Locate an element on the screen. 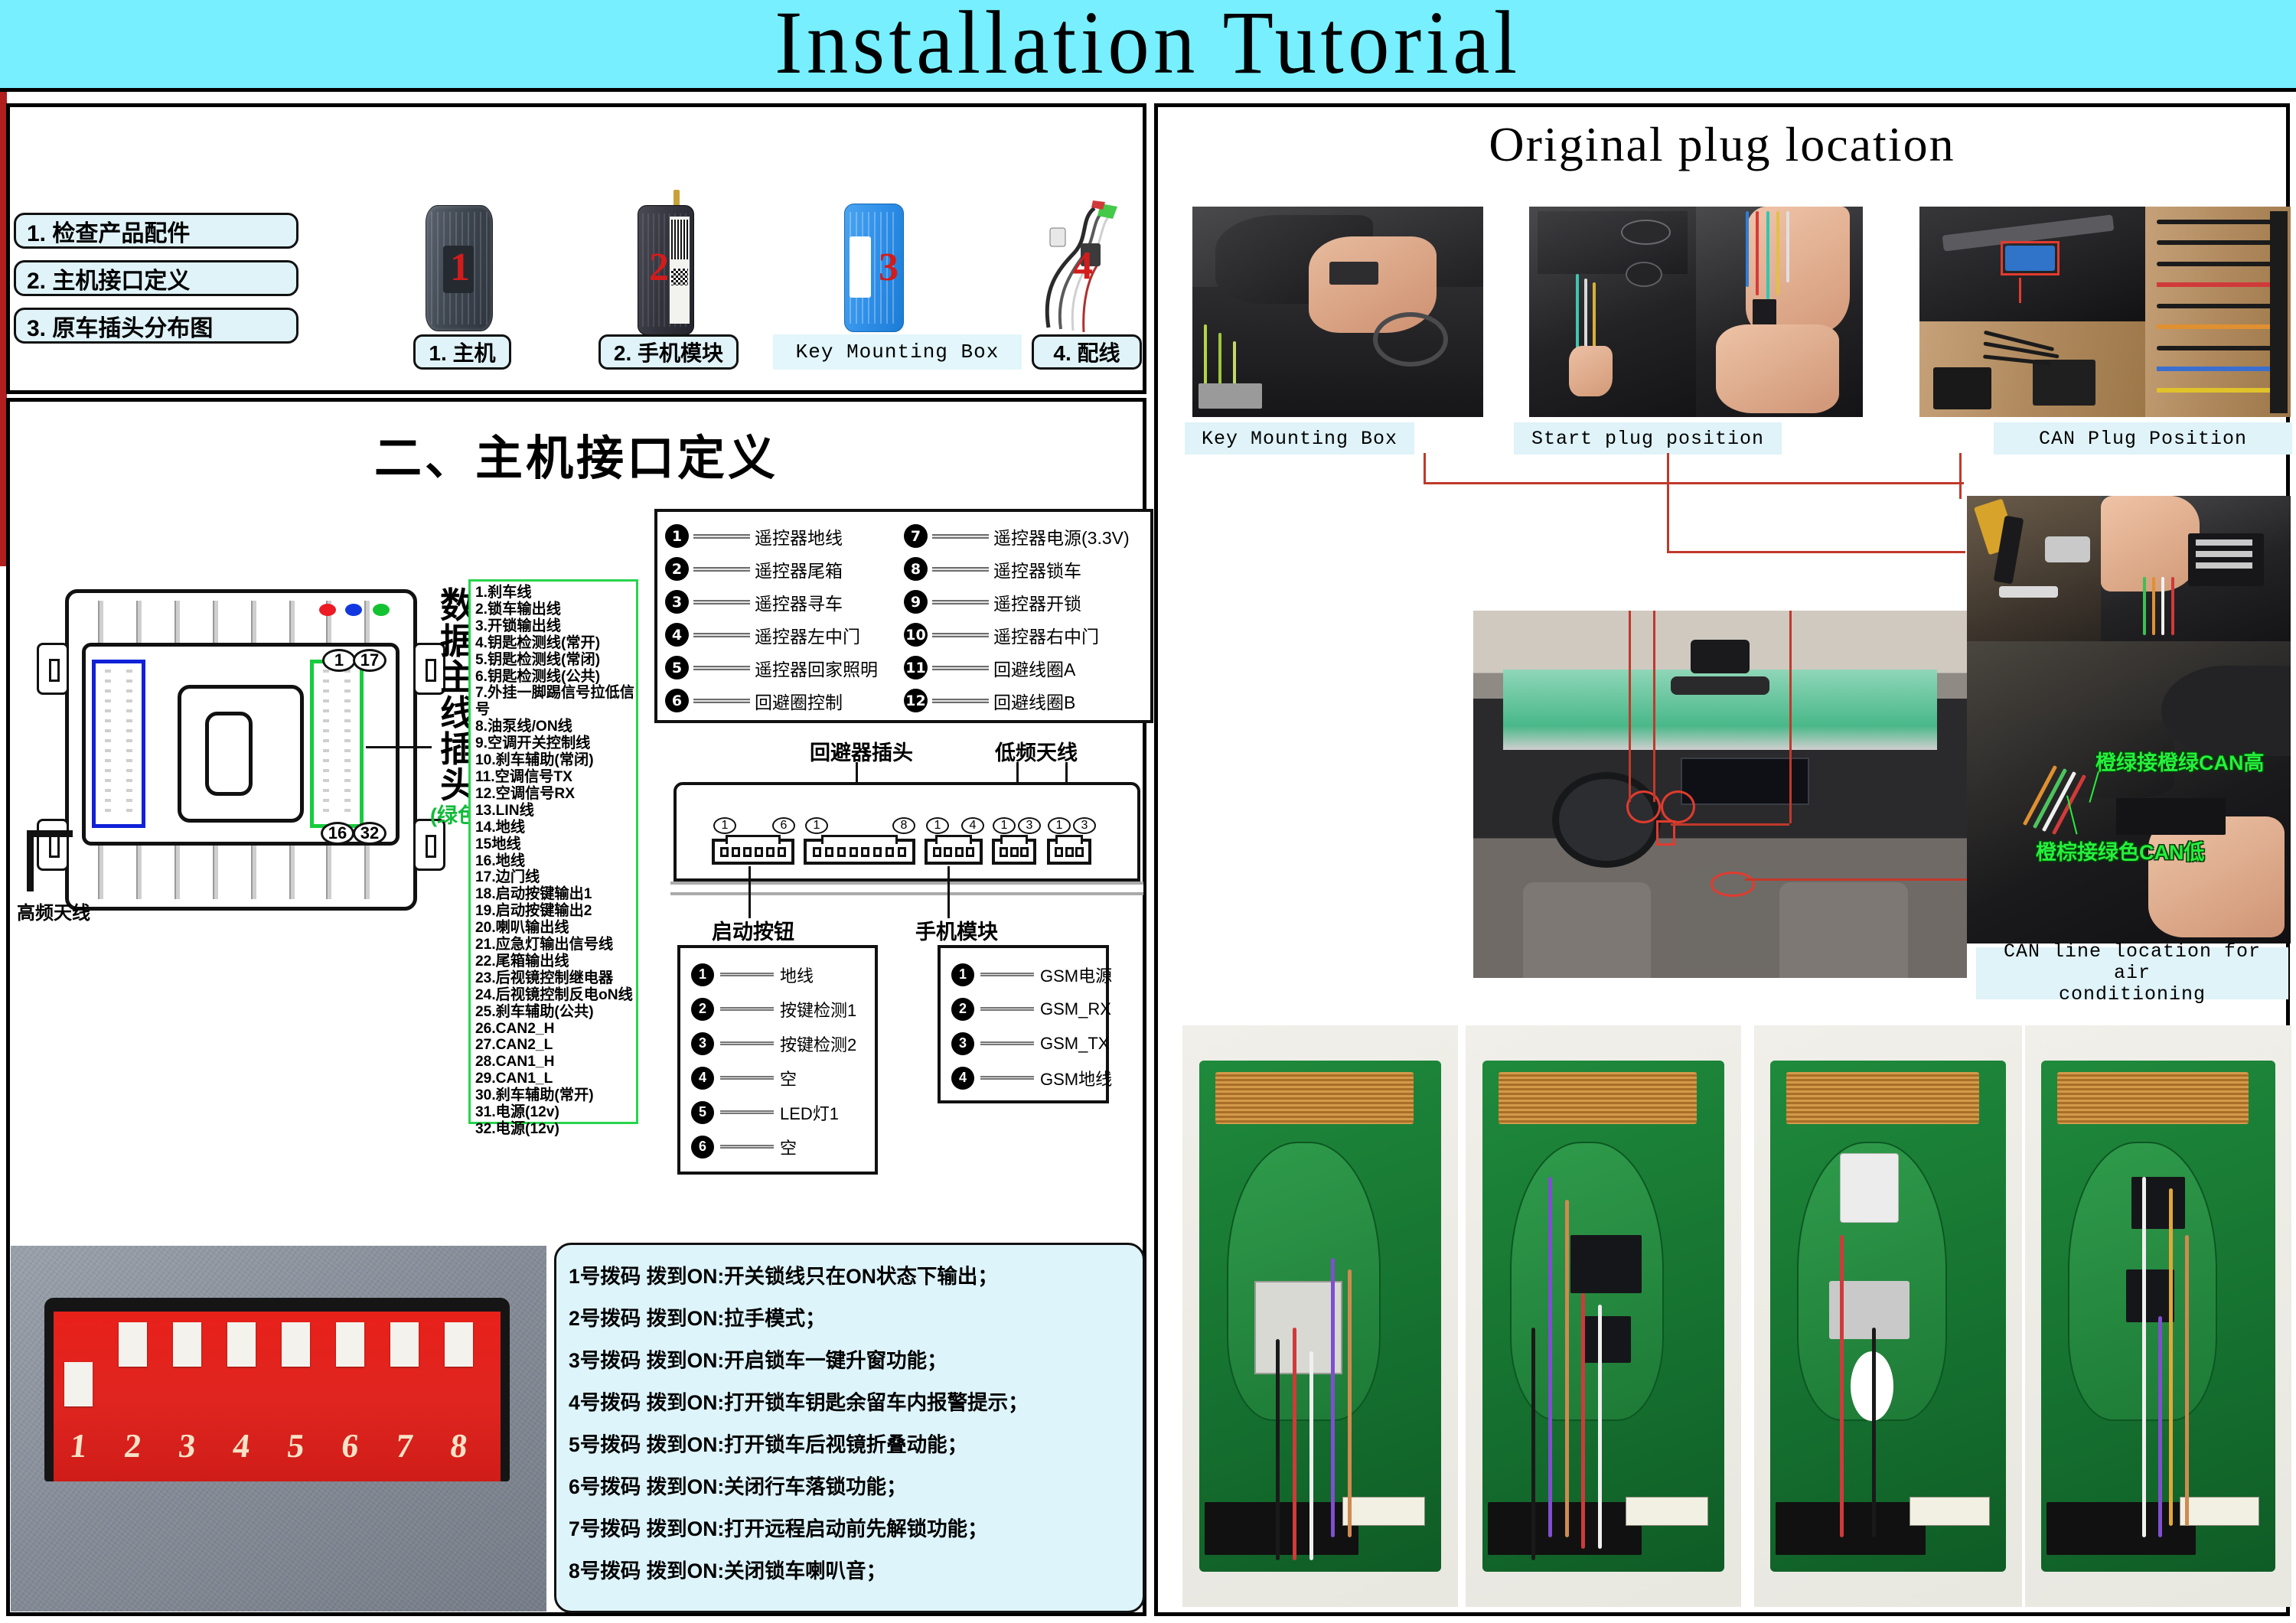 The image size is (2296, 1623). caption-ac-line-1: CAN line location for air is located at coordinates (2132, 962).